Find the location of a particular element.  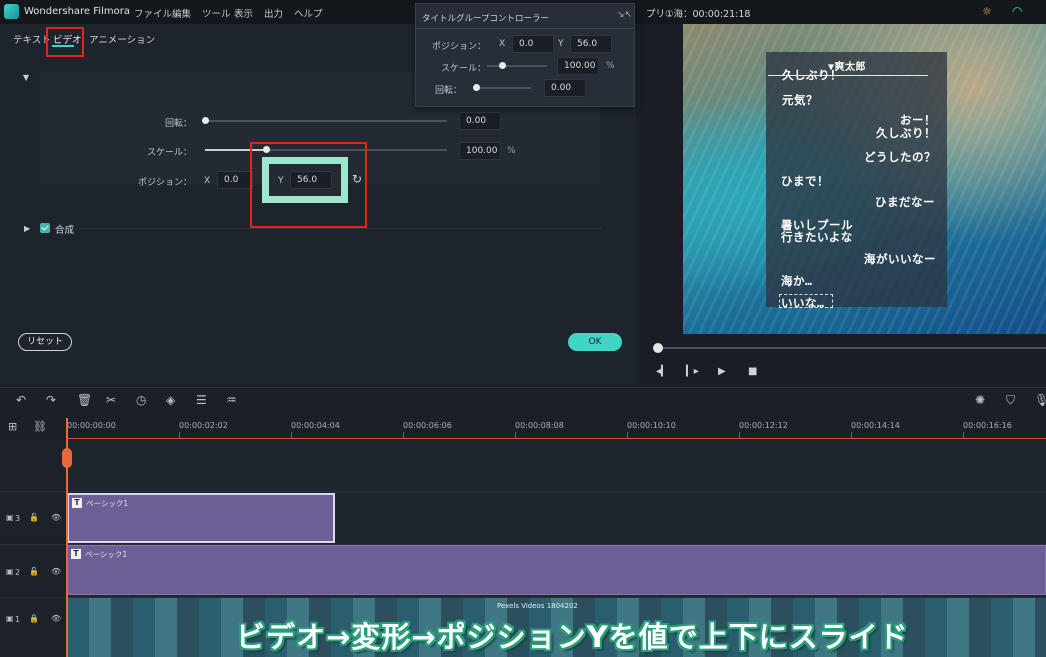

controller-rotation-field: 0.00 is located at coordinates (565, 88).